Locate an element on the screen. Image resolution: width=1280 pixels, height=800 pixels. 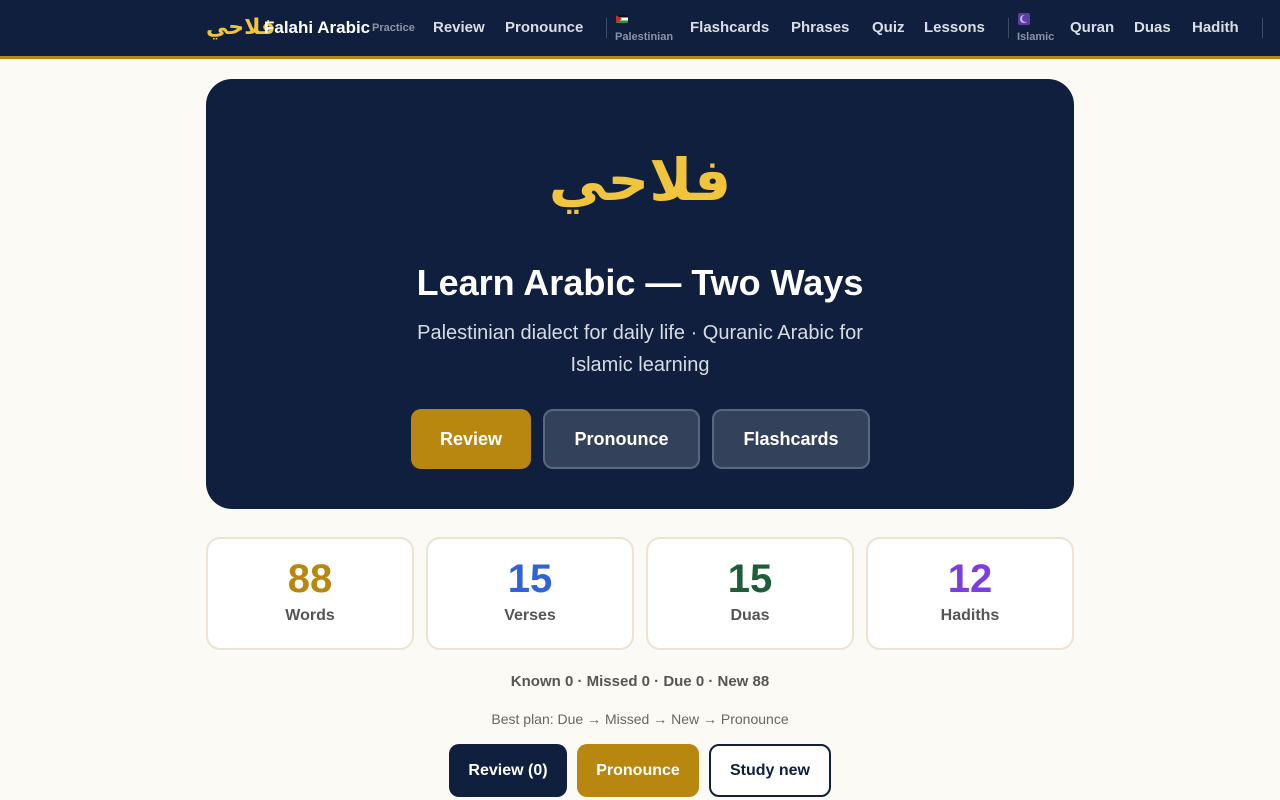
hero-flashcards-button: Flashcards is located at coordinates (791, 439).